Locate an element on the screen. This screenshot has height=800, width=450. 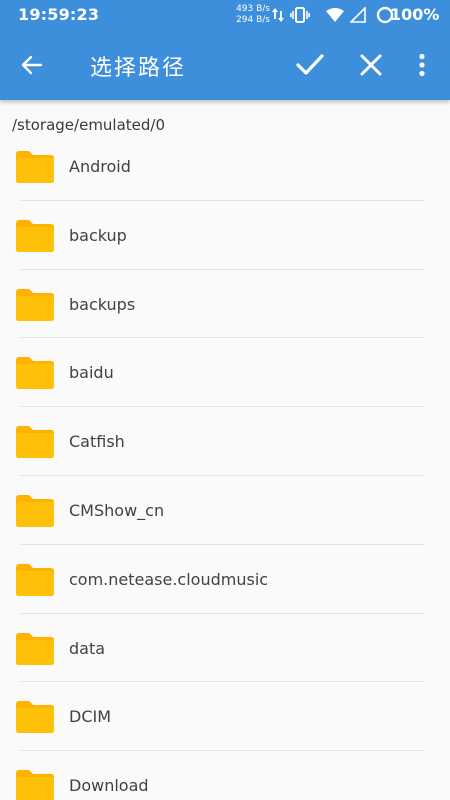
status-bar: 19:59:23 493 B/s 294 B/s 100% is located at coordinates (225, 15).